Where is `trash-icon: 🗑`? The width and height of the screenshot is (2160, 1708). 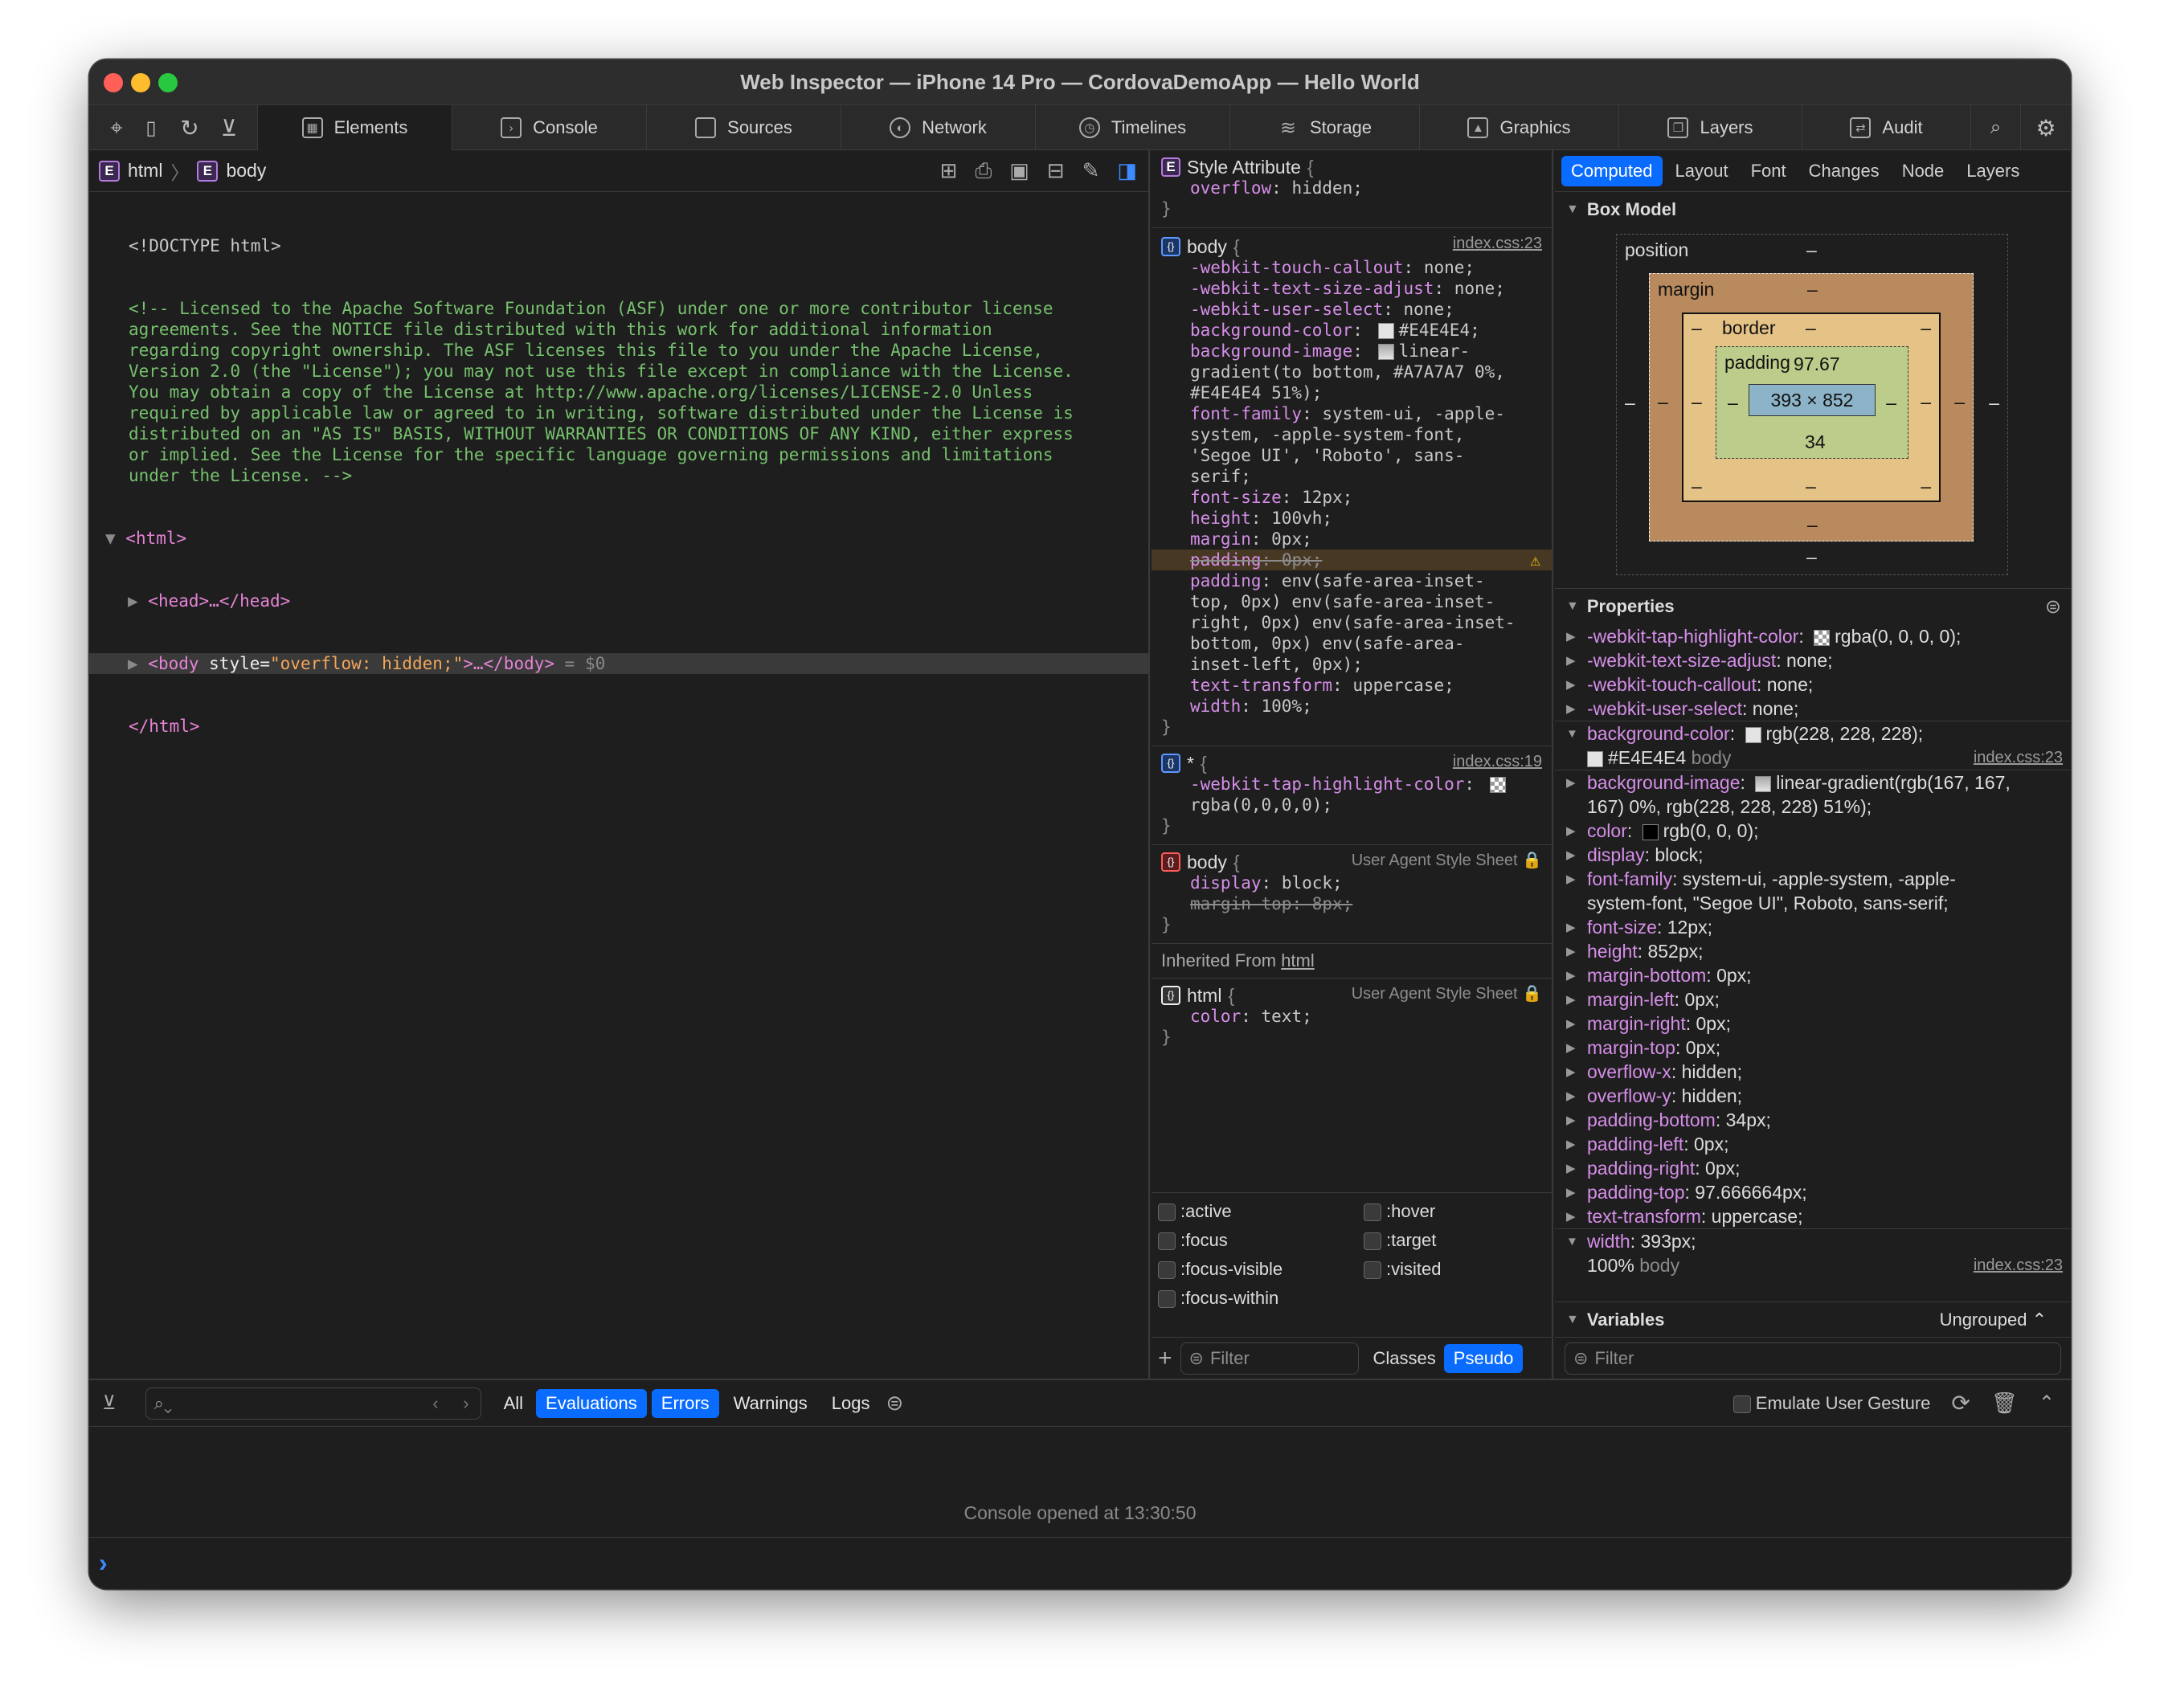 trash-icon: 🗑 is located at coordinates (2005, 1403).